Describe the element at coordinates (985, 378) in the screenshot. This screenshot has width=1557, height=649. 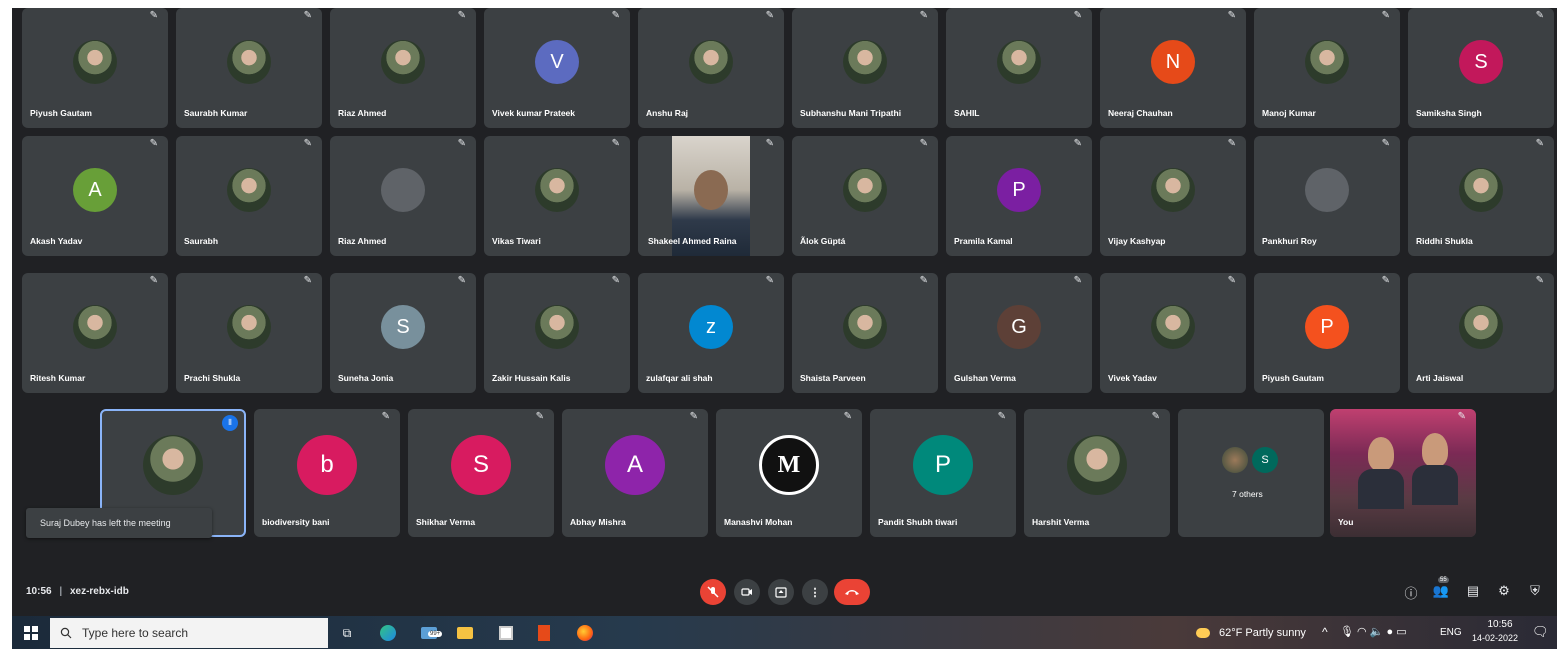
I see `participant-name: Gulshan Verma` at that location.